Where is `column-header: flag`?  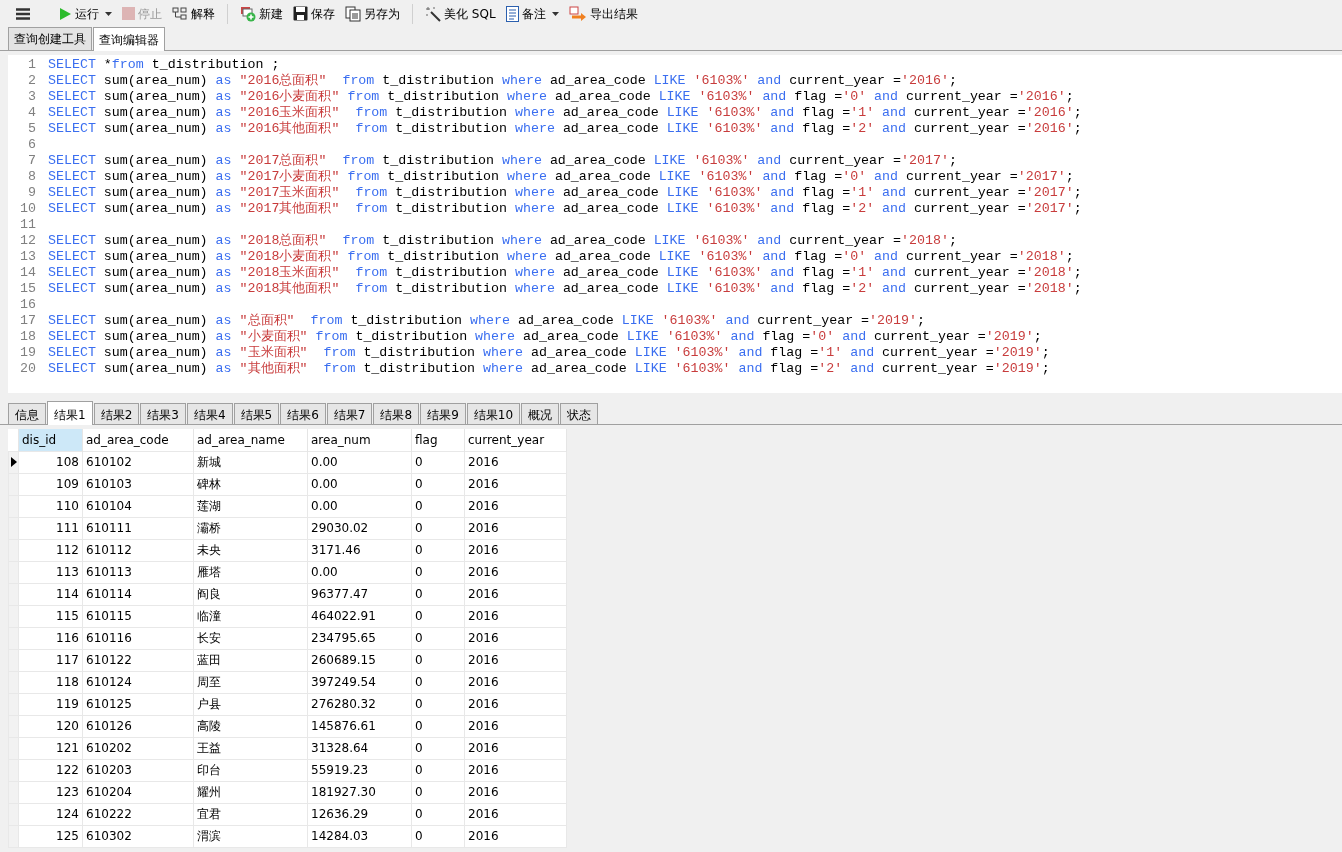
column-header: flag is located at coordinates (438, 440).